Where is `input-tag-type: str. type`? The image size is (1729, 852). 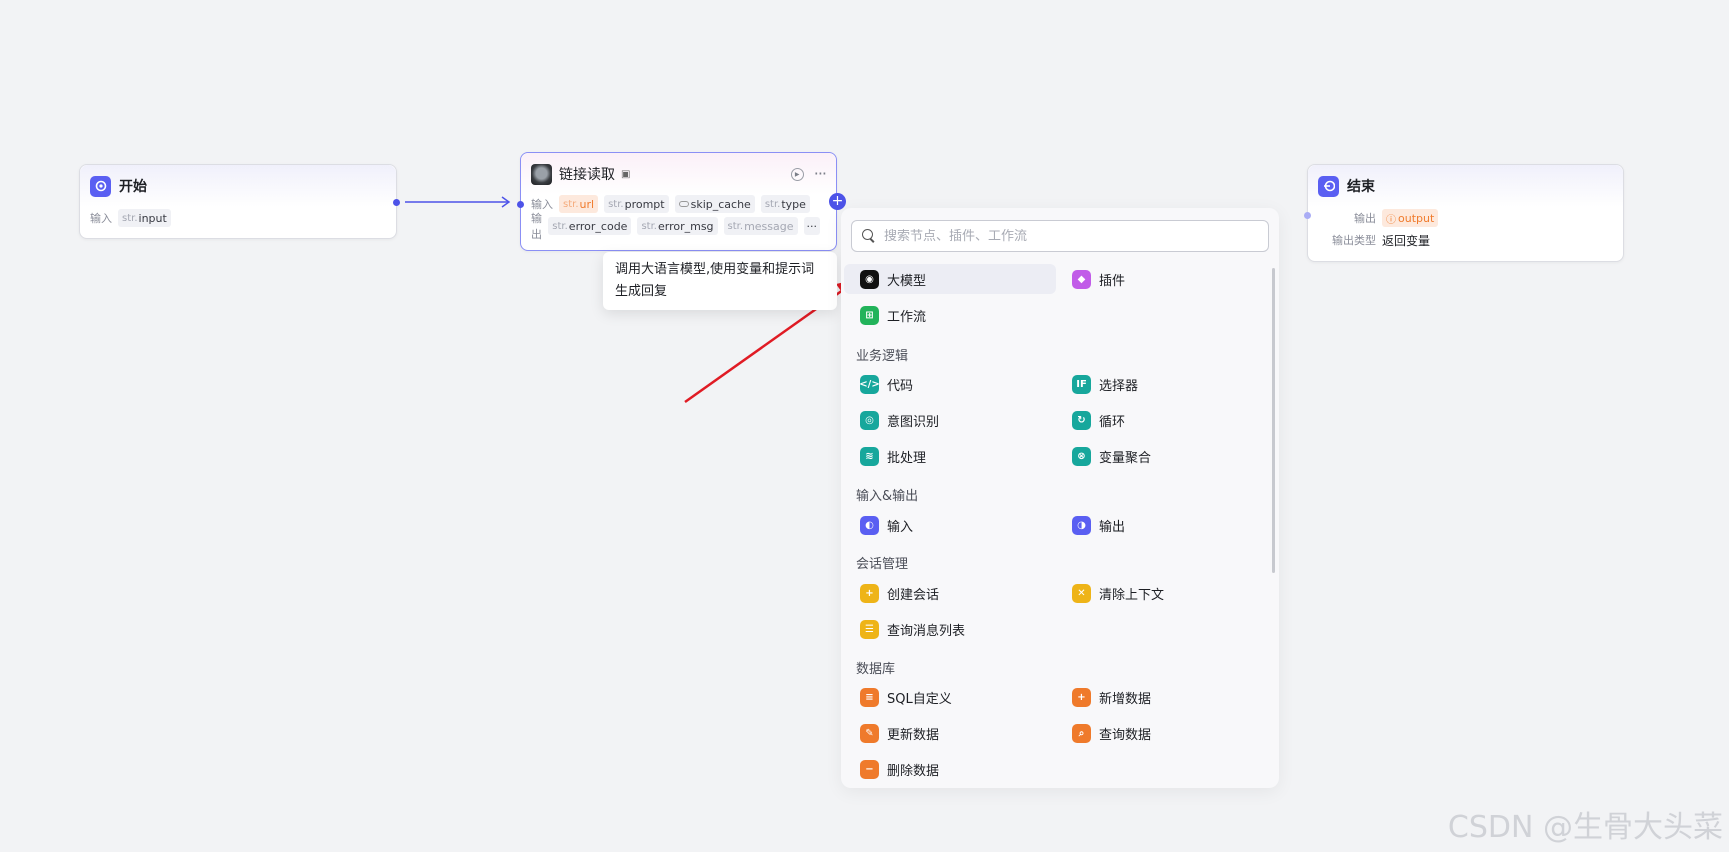
input-tag-type: str. type is located at coordinates (785, 204).